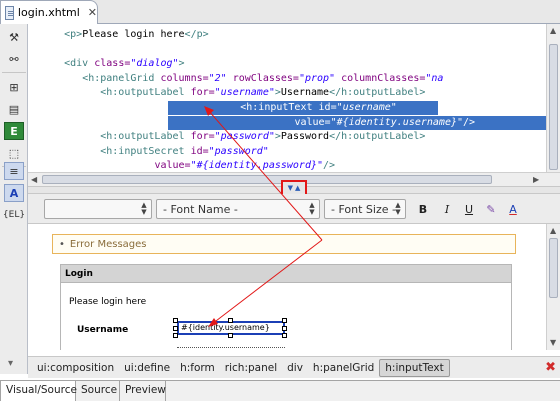 Image resolution: width=560 pixels, height=401 pixels. What do you see at coordinates (447, 209) in the screenshot?
I see `italic-button: I` at bounding box center [447, 209].